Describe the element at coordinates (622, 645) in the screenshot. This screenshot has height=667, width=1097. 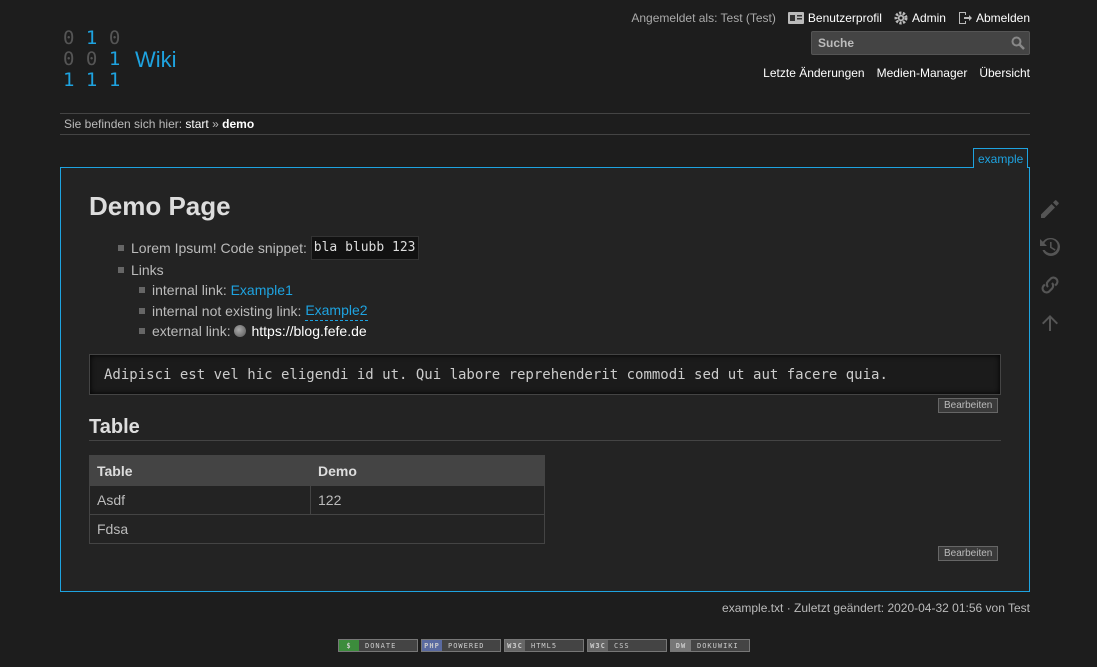
I see `badge-label: CSS` at that location.